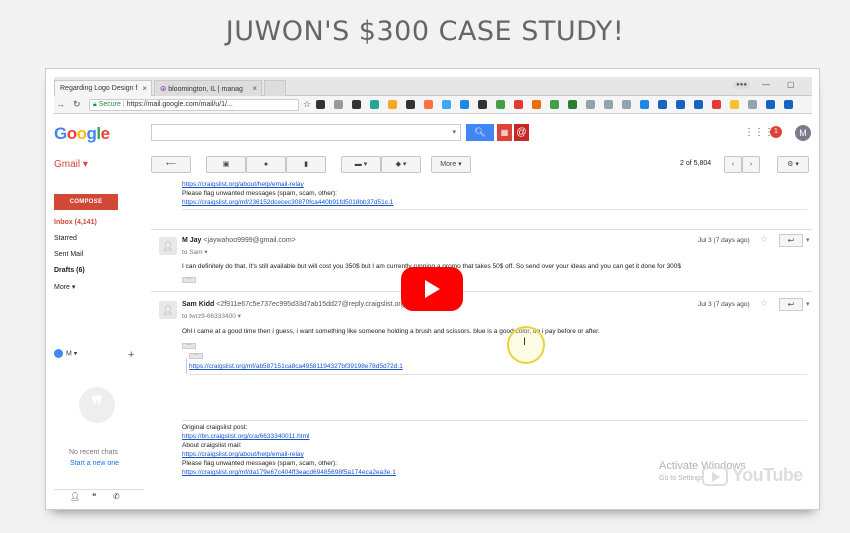  I want to click on account-avatar: M, so click(803, 133).